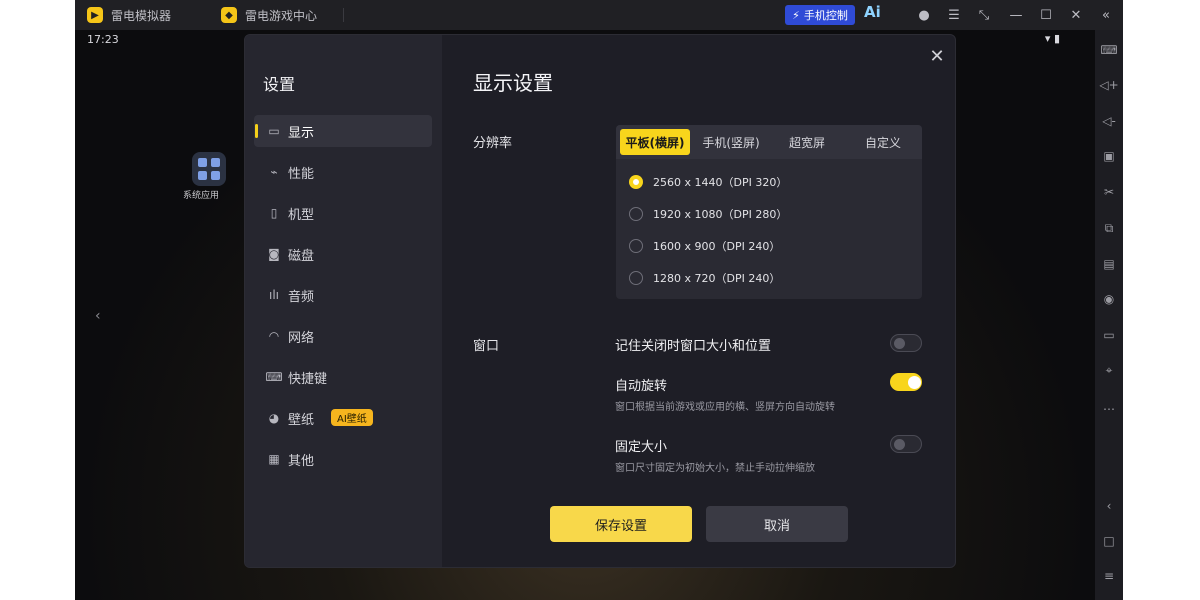 Image resolution: width=1200 pixels, height=600 pixels. What do you see at coordinates (301, 338) in the screenshot?
I see `nav-network-label: 网络` at bounding box center [301, 338].